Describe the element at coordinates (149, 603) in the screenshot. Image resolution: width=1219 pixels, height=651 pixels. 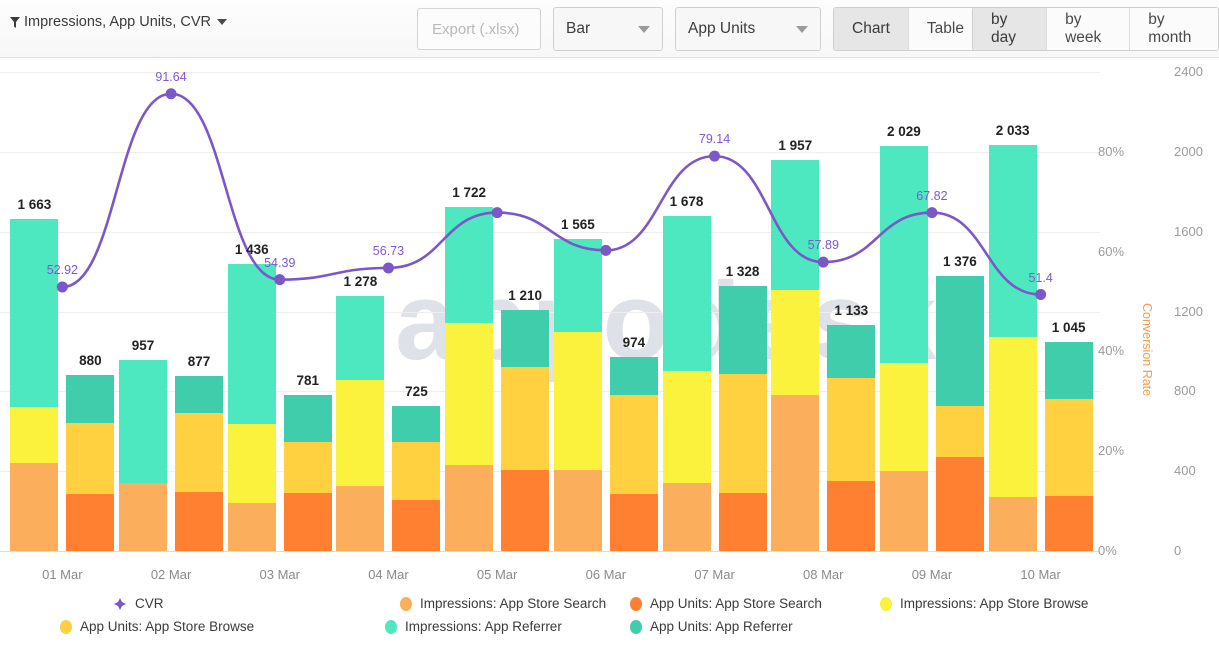
I see `legend-label: CVR` at that location.